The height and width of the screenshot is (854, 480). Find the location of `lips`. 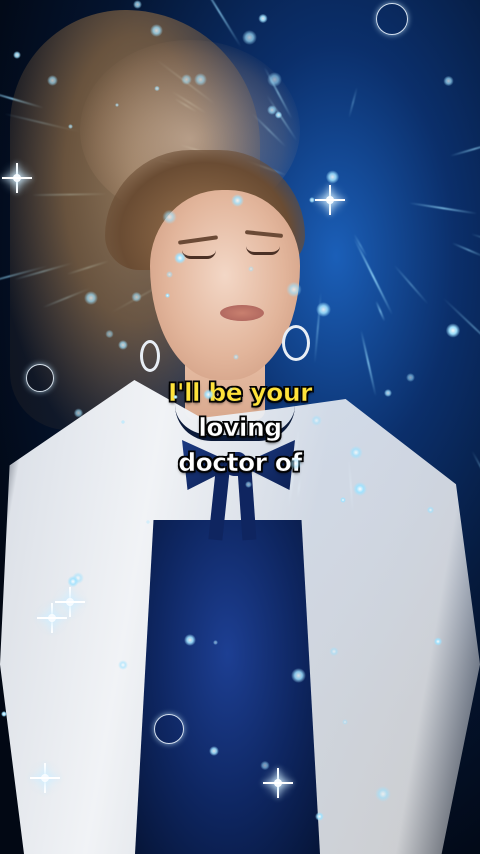

lips is located at coordinates (242, 313).